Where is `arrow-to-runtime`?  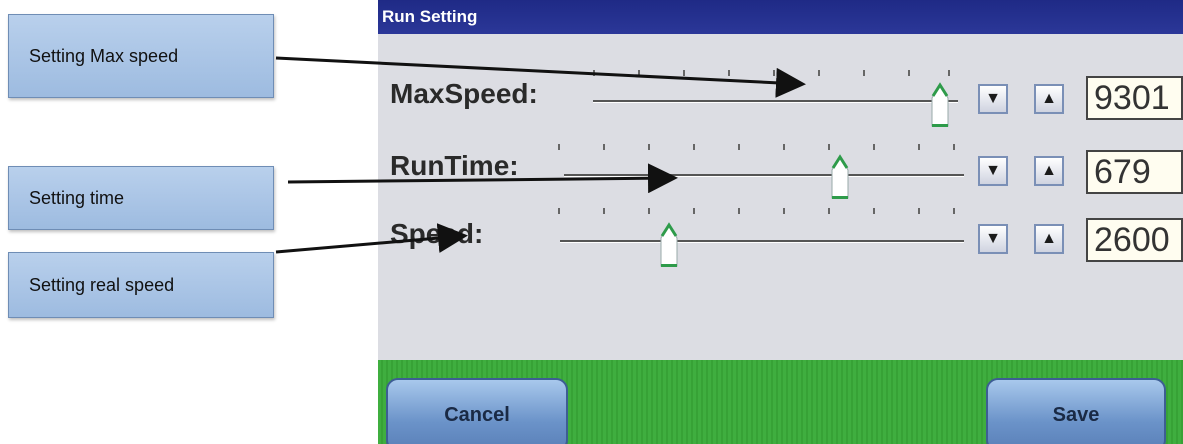 arrow-to-runtime is located at coordinates (482, 178).